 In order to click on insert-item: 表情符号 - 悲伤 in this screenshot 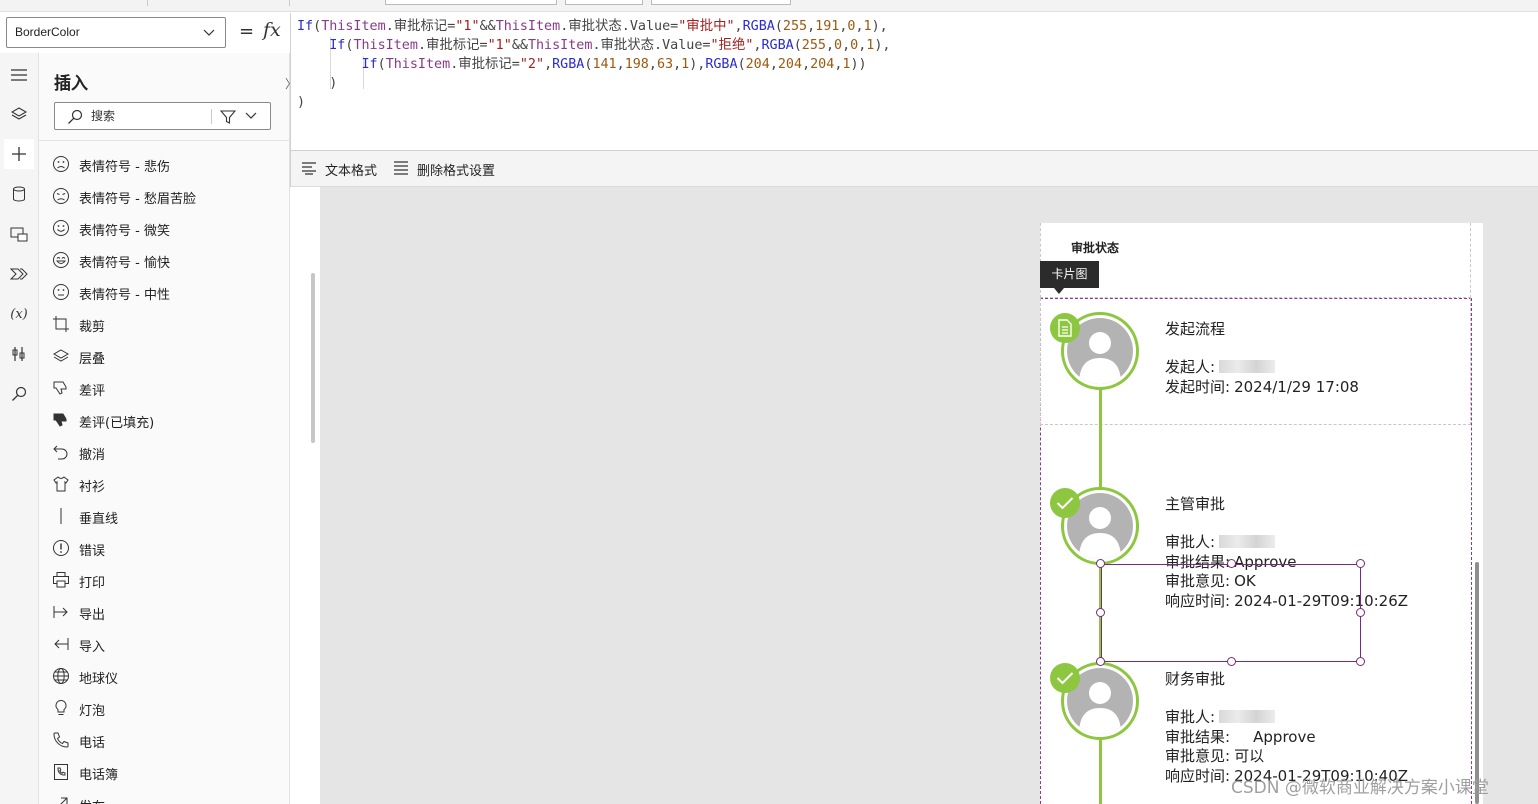, I will do `click(164, 165)`.